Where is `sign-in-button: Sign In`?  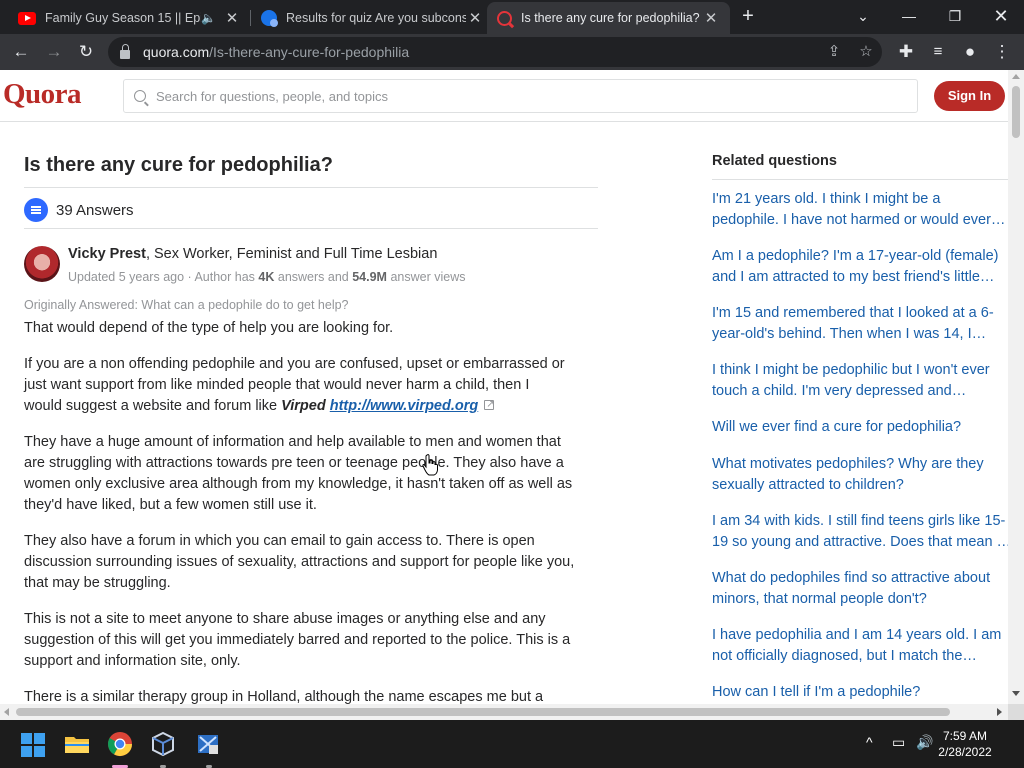 sign-in-button: Sign In is located at coordinates (969, 96).